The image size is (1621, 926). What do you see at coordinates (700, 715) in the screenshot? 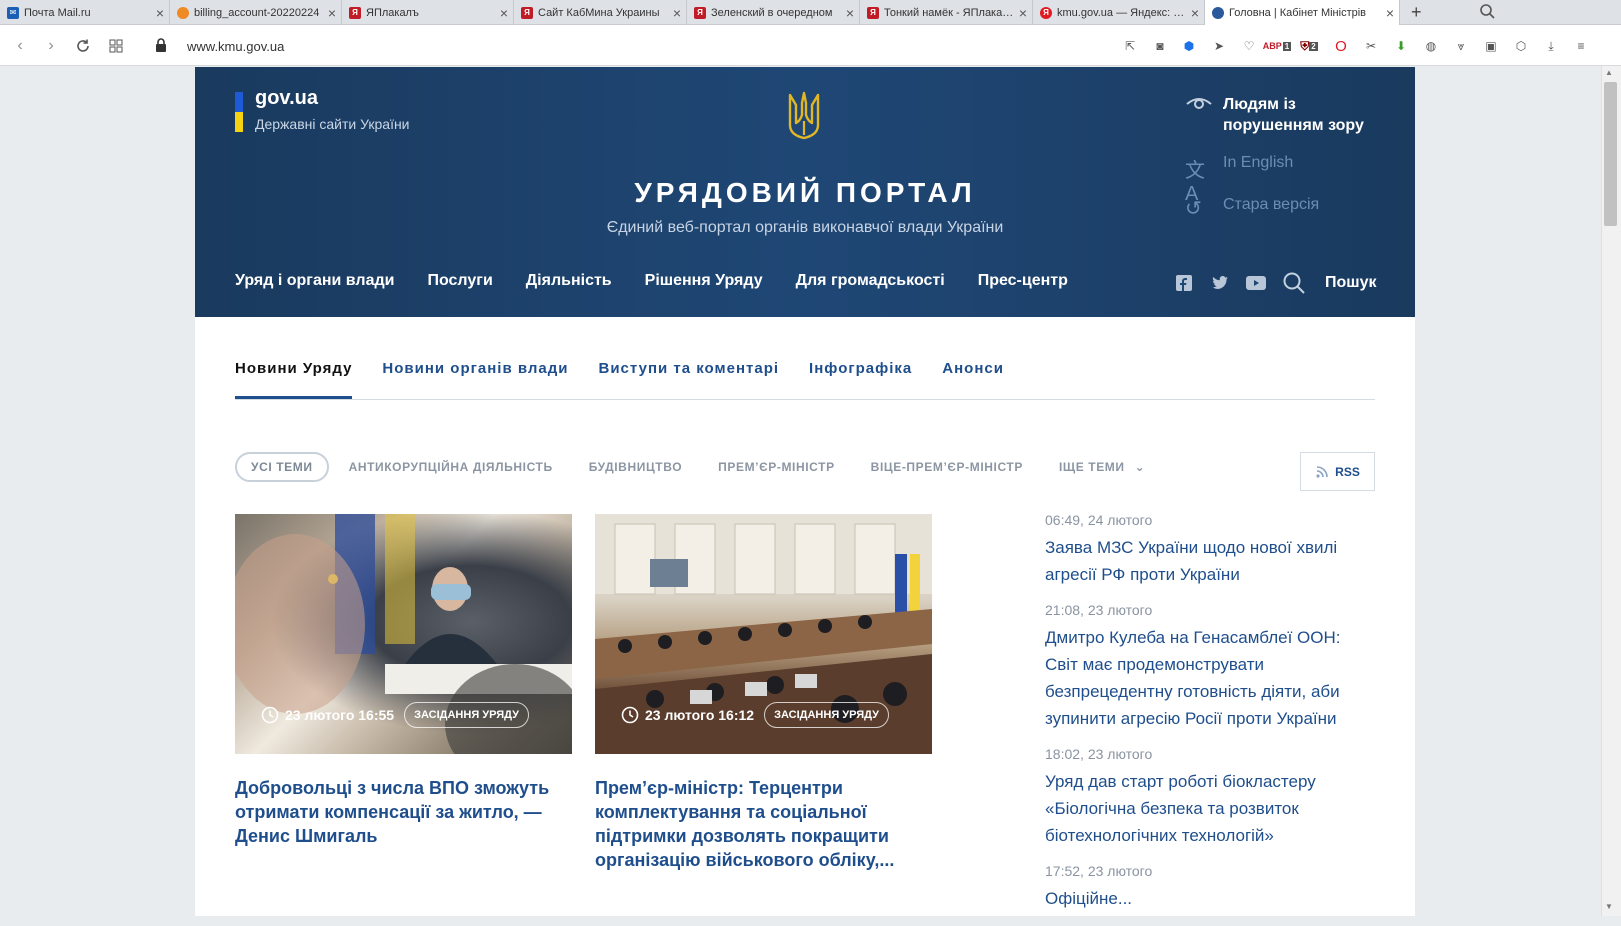
I see `news-date: 23 лютого 16:12` at bounding box center [700, 715].